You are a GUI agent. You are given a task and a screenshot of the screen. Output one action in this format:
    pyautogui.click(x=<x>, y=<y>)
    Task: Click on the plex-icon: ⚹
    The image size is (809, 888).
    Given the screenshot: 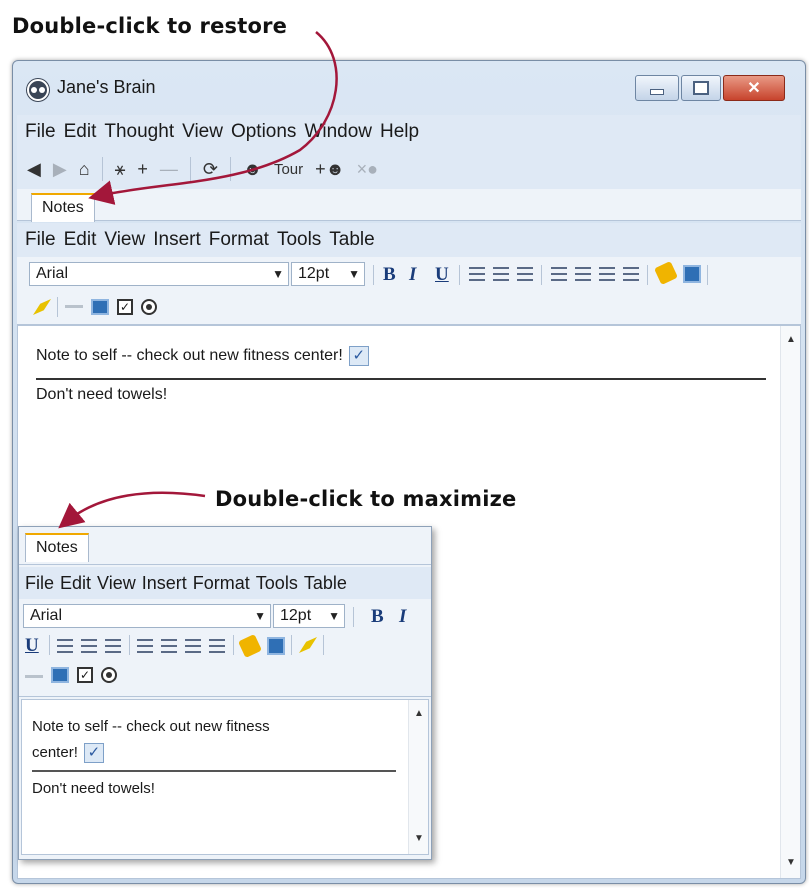 What is the action you would take?
    pyautogui.click(x=120, y=169)
    